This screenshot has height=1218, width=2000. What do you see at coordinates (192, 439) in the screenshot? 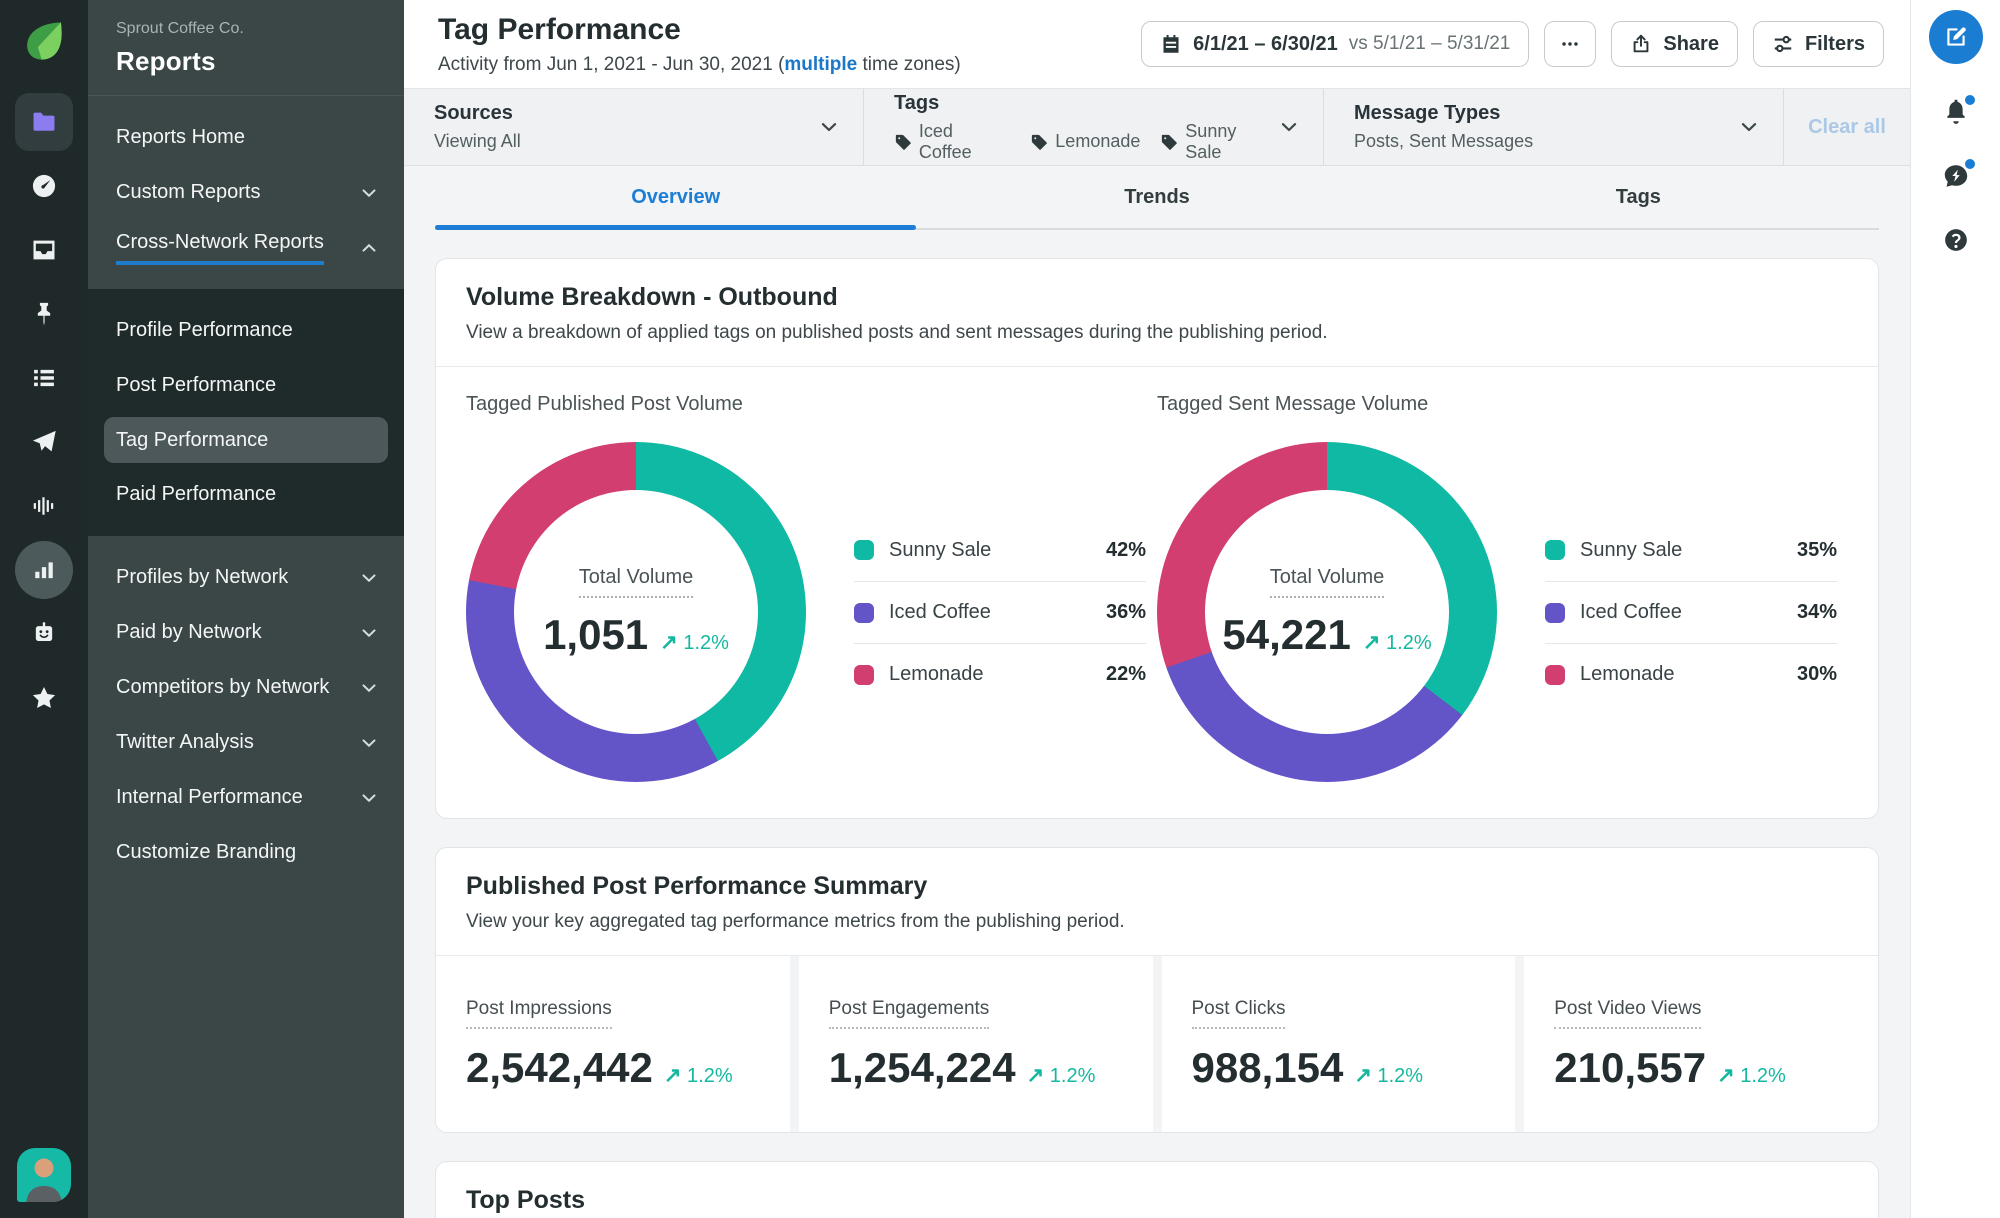
I see `sidebar-item-label: Tag Performance` at bounding box center [192, 439].